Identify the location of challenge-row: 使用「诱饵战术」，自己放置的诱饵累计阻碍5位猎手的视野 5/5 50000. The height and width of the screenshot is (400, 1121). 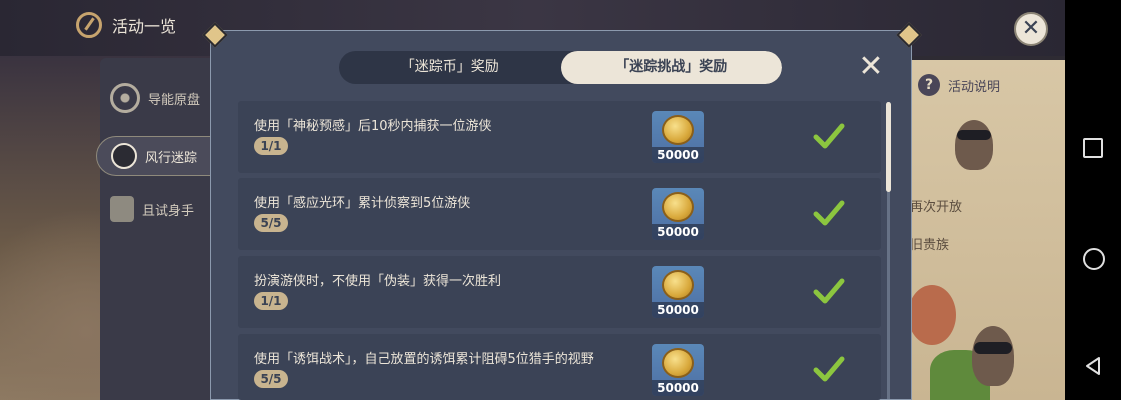
(559, 367).